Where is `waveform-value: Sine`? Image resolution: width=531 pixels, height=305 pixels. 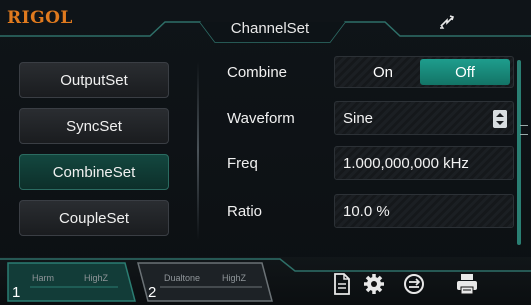
waveform-value: Sine is located at coordinates (358, 118).